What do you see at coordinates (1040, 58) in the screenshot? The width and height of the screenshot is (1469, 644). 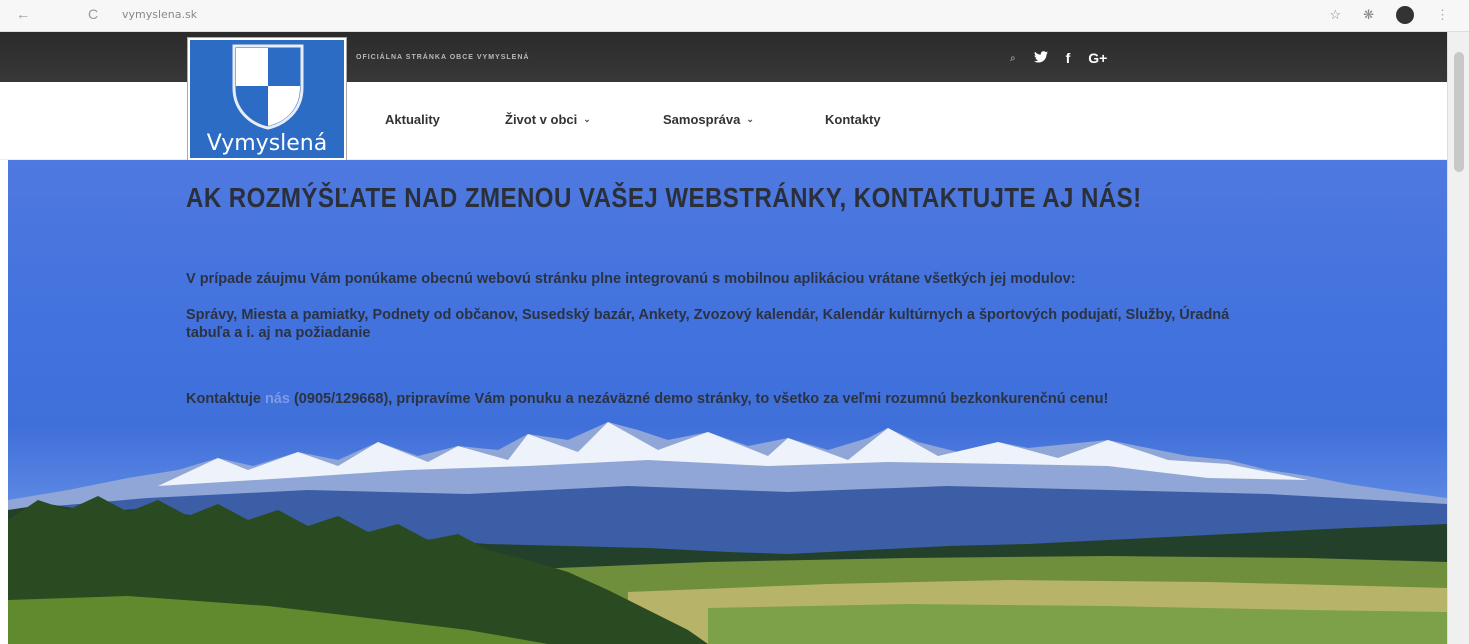 I see `twitter-icon` at bounding box center [1040, 58].